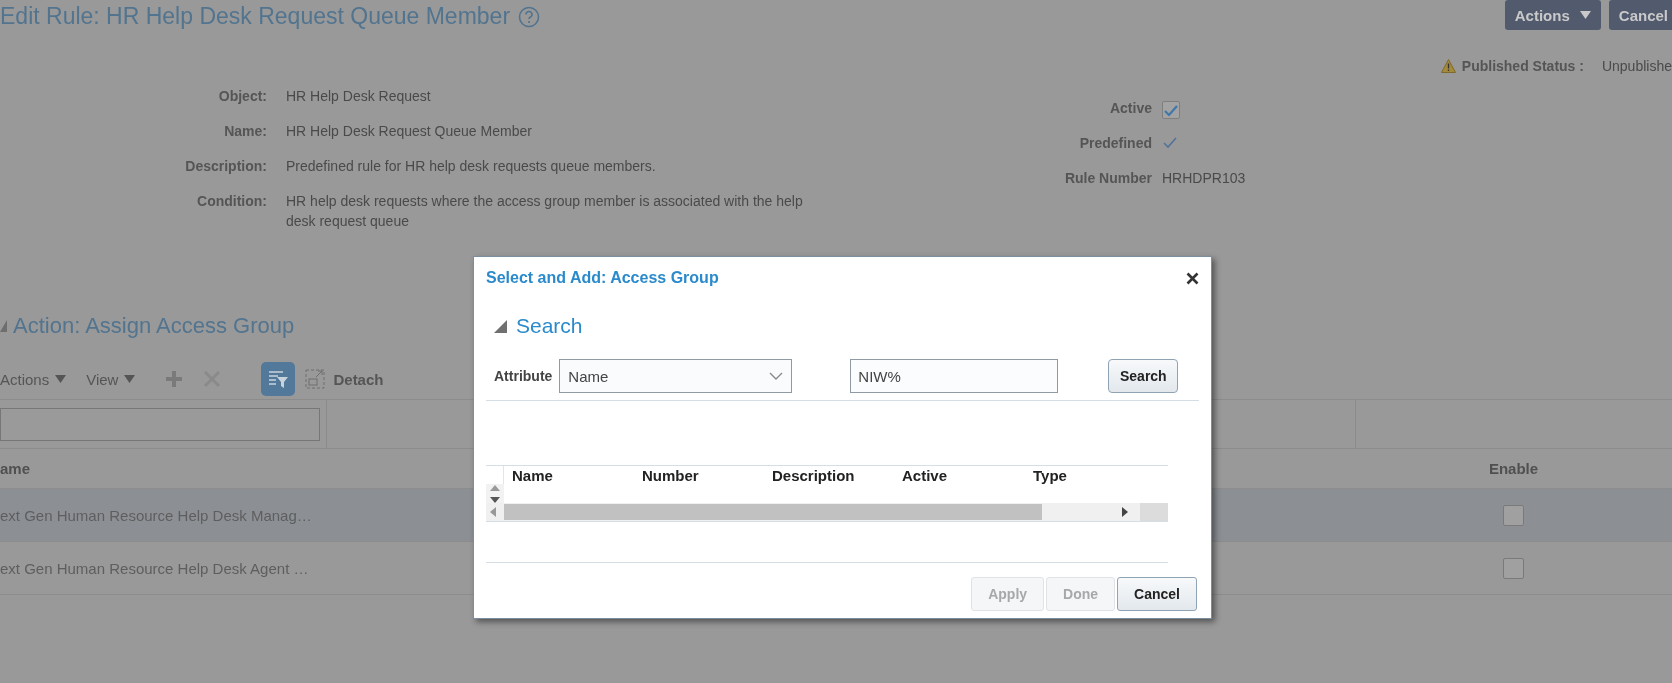  What do you see at coordinates (523, 376) in the screenshot?
I see `attribute-label: Attribute` at bounding box center [523, 376].